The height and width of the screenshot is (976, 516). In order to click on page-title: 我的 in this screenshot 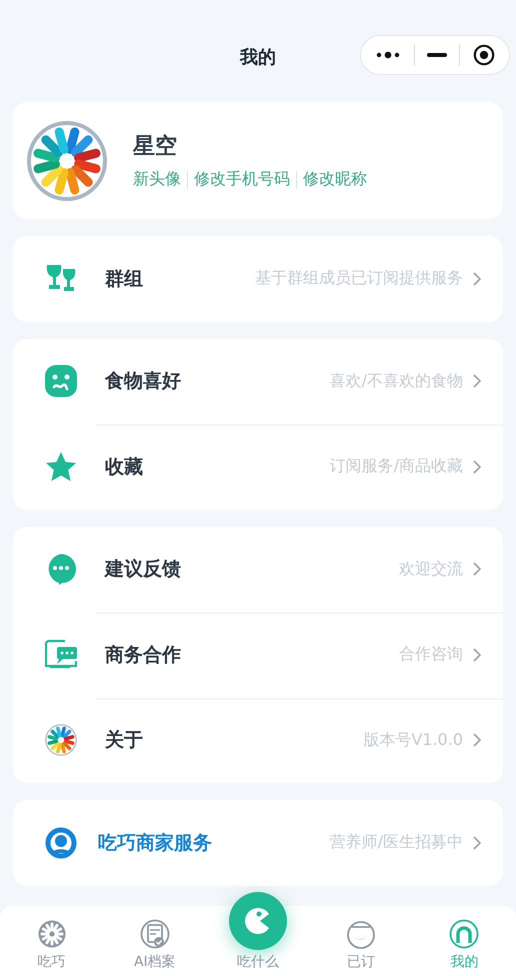, I will do `click(258, 57)`.